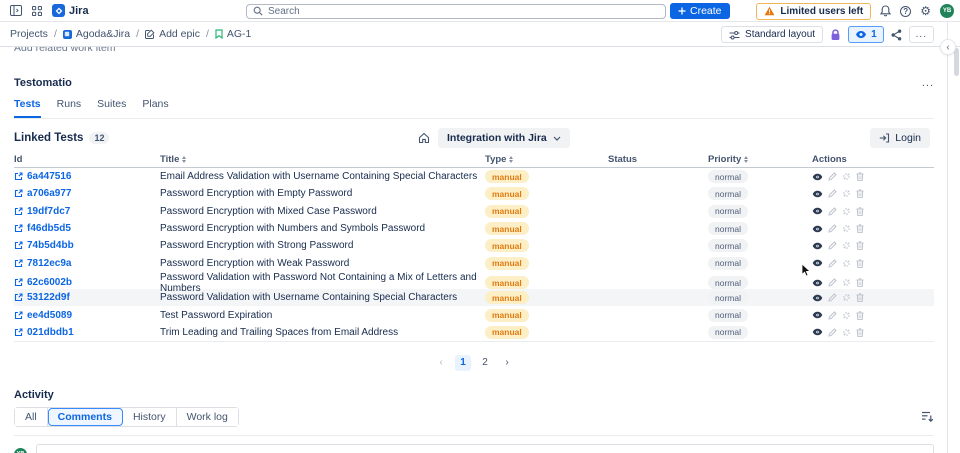 The height and width of the screenshot is (453, 960). I want to click on vertical-scrollbar, so click(956, 62).